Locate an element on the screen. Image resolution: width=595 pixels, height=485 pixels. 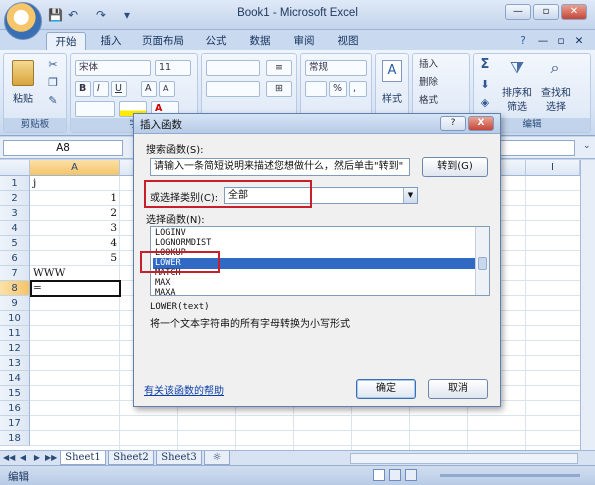
find-select-label-2: 选择 is located at coordinates (556, 105).